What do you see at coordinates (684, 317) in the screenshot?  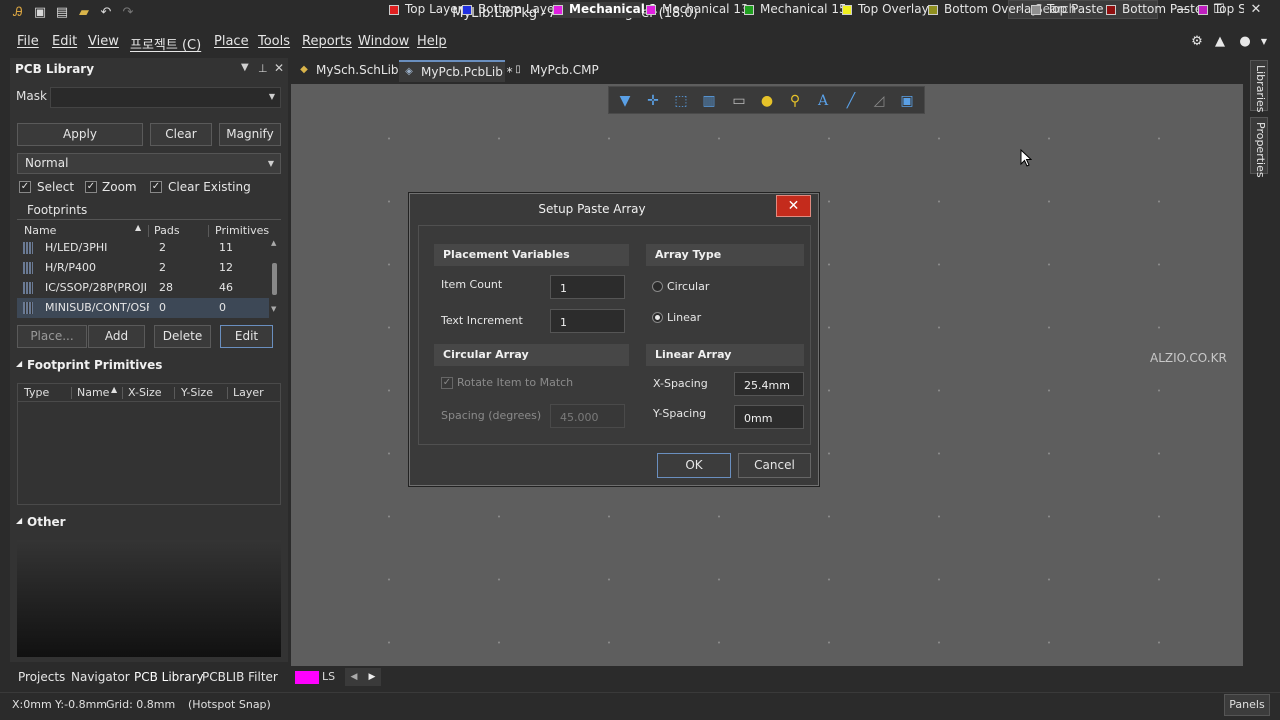 I see `linear-label: Linear` at bounding box center [684, 317].